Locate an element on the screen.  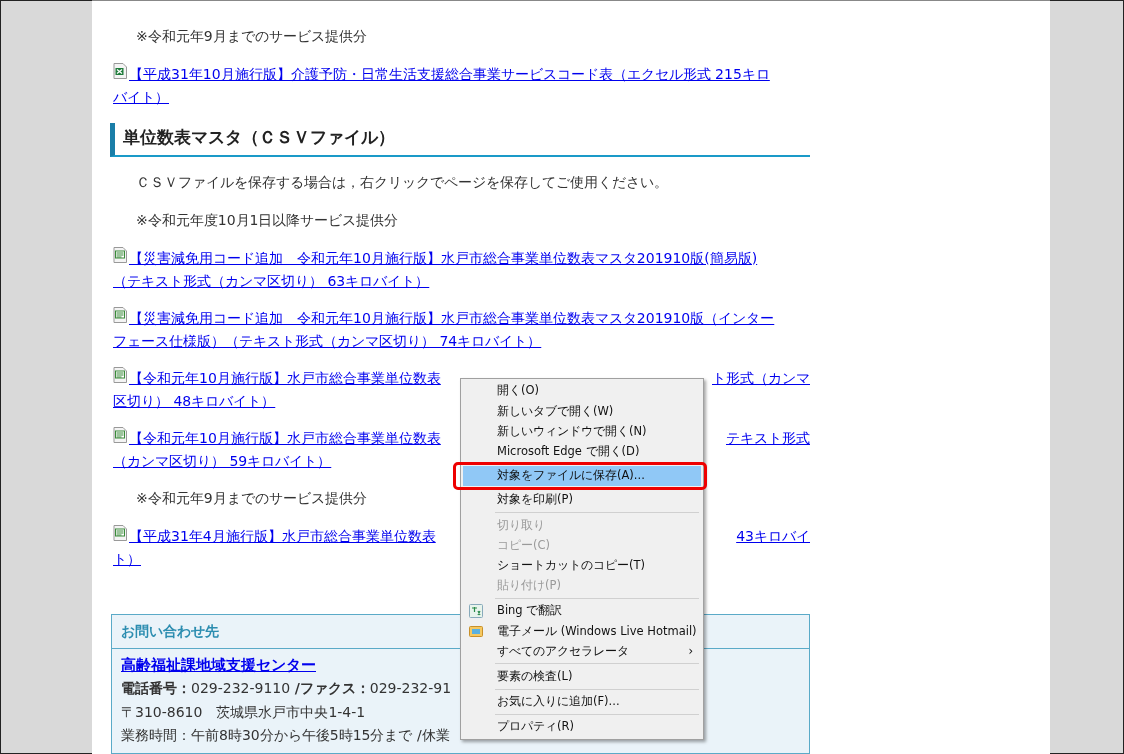
download-link: （カンマ区切り） 59キロバイト） is located at coordinates (222, 461).